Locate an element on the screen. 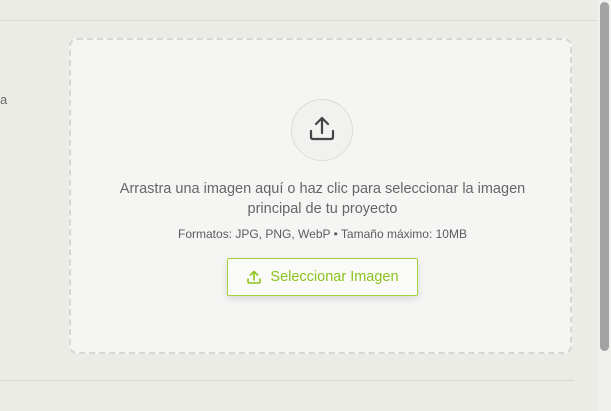  select-image-button: Seleccionar Imagen is located at coordinates (322, 277).